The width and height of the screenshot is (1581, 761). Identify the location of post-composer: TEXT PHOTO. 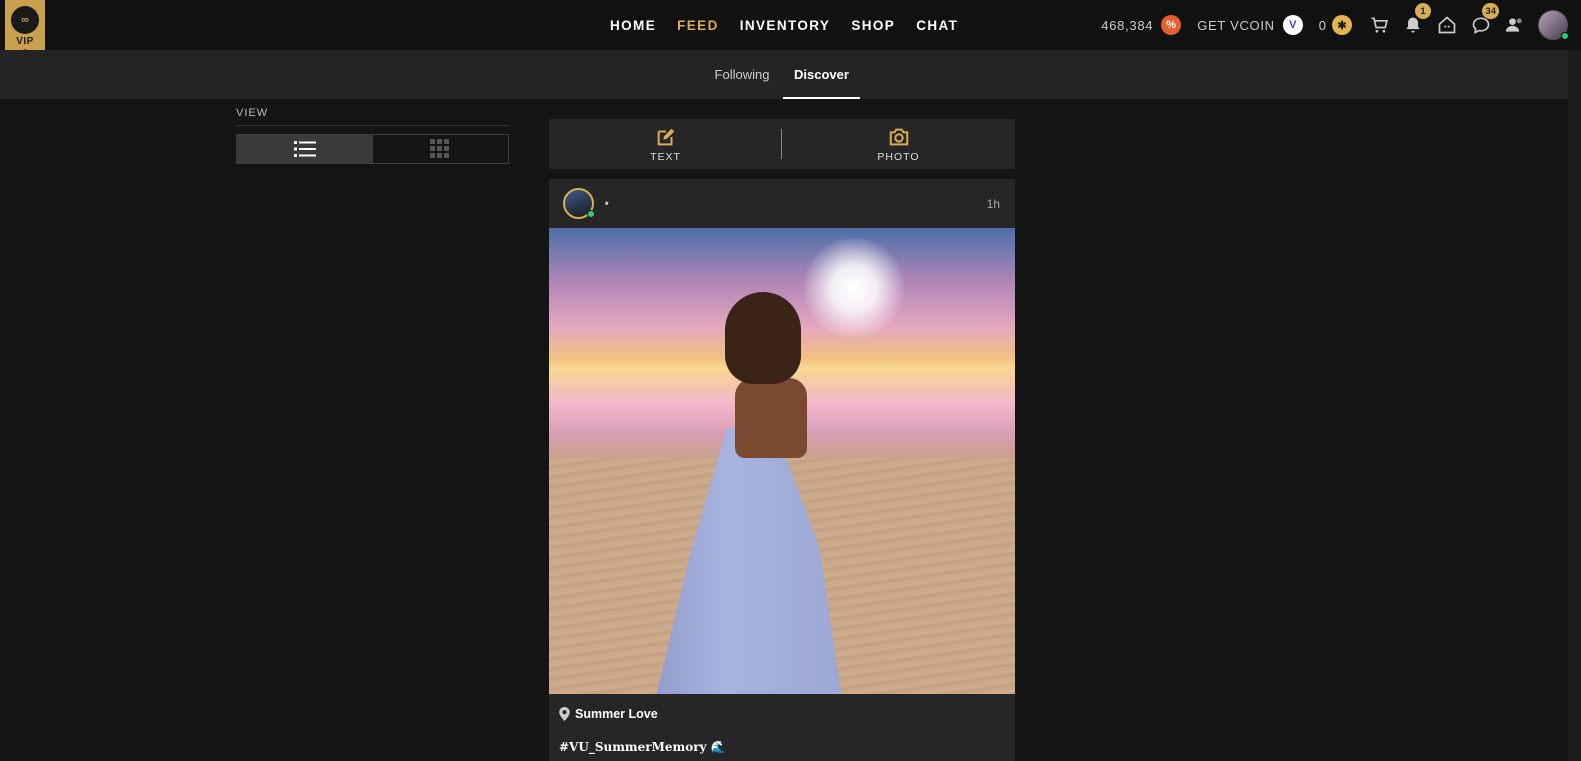
(782, 144).